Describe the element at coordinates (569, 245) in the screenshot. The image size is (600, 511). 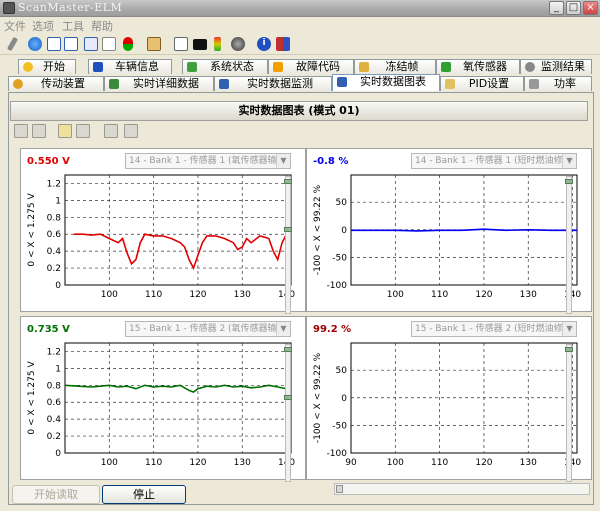
I see `chart-2-slider` at that location.